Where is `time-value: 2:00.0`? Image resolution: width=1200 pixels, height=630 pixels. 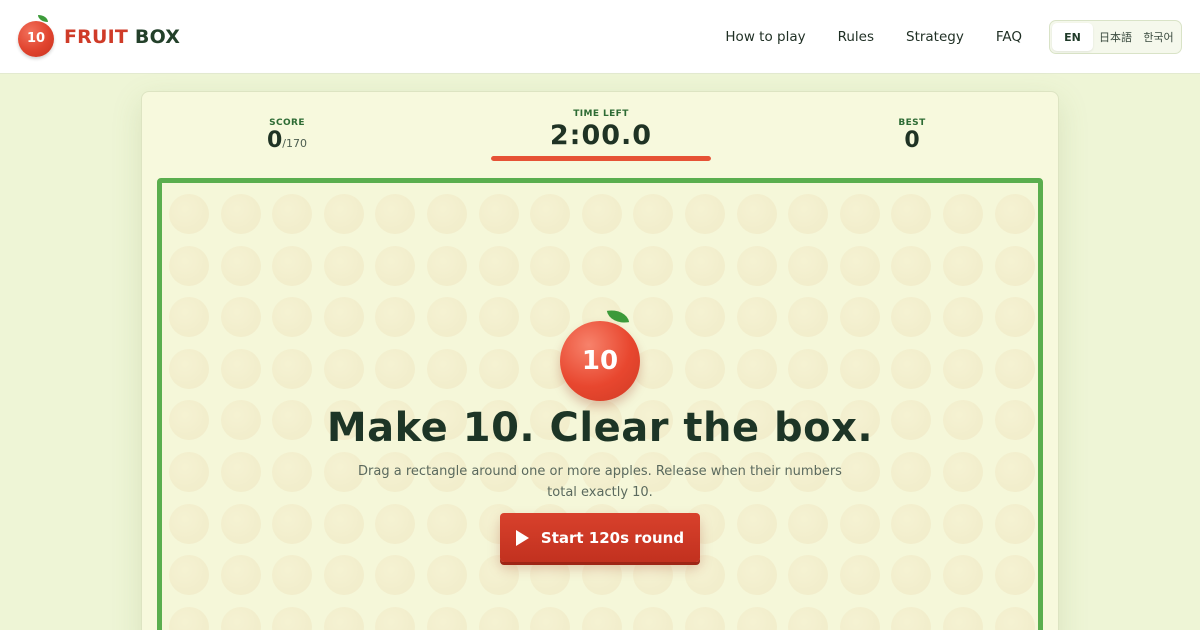 time-value: 2:00.0 is located at coordinates (601, 135).